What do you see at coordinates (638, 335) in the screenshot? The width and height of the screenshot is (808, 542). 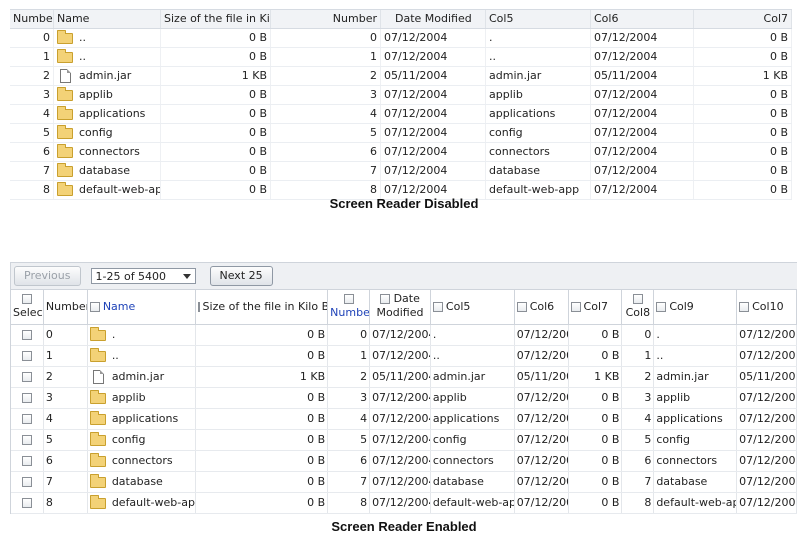 I see `cell-col8: 0` at bounding box center [638, 335].